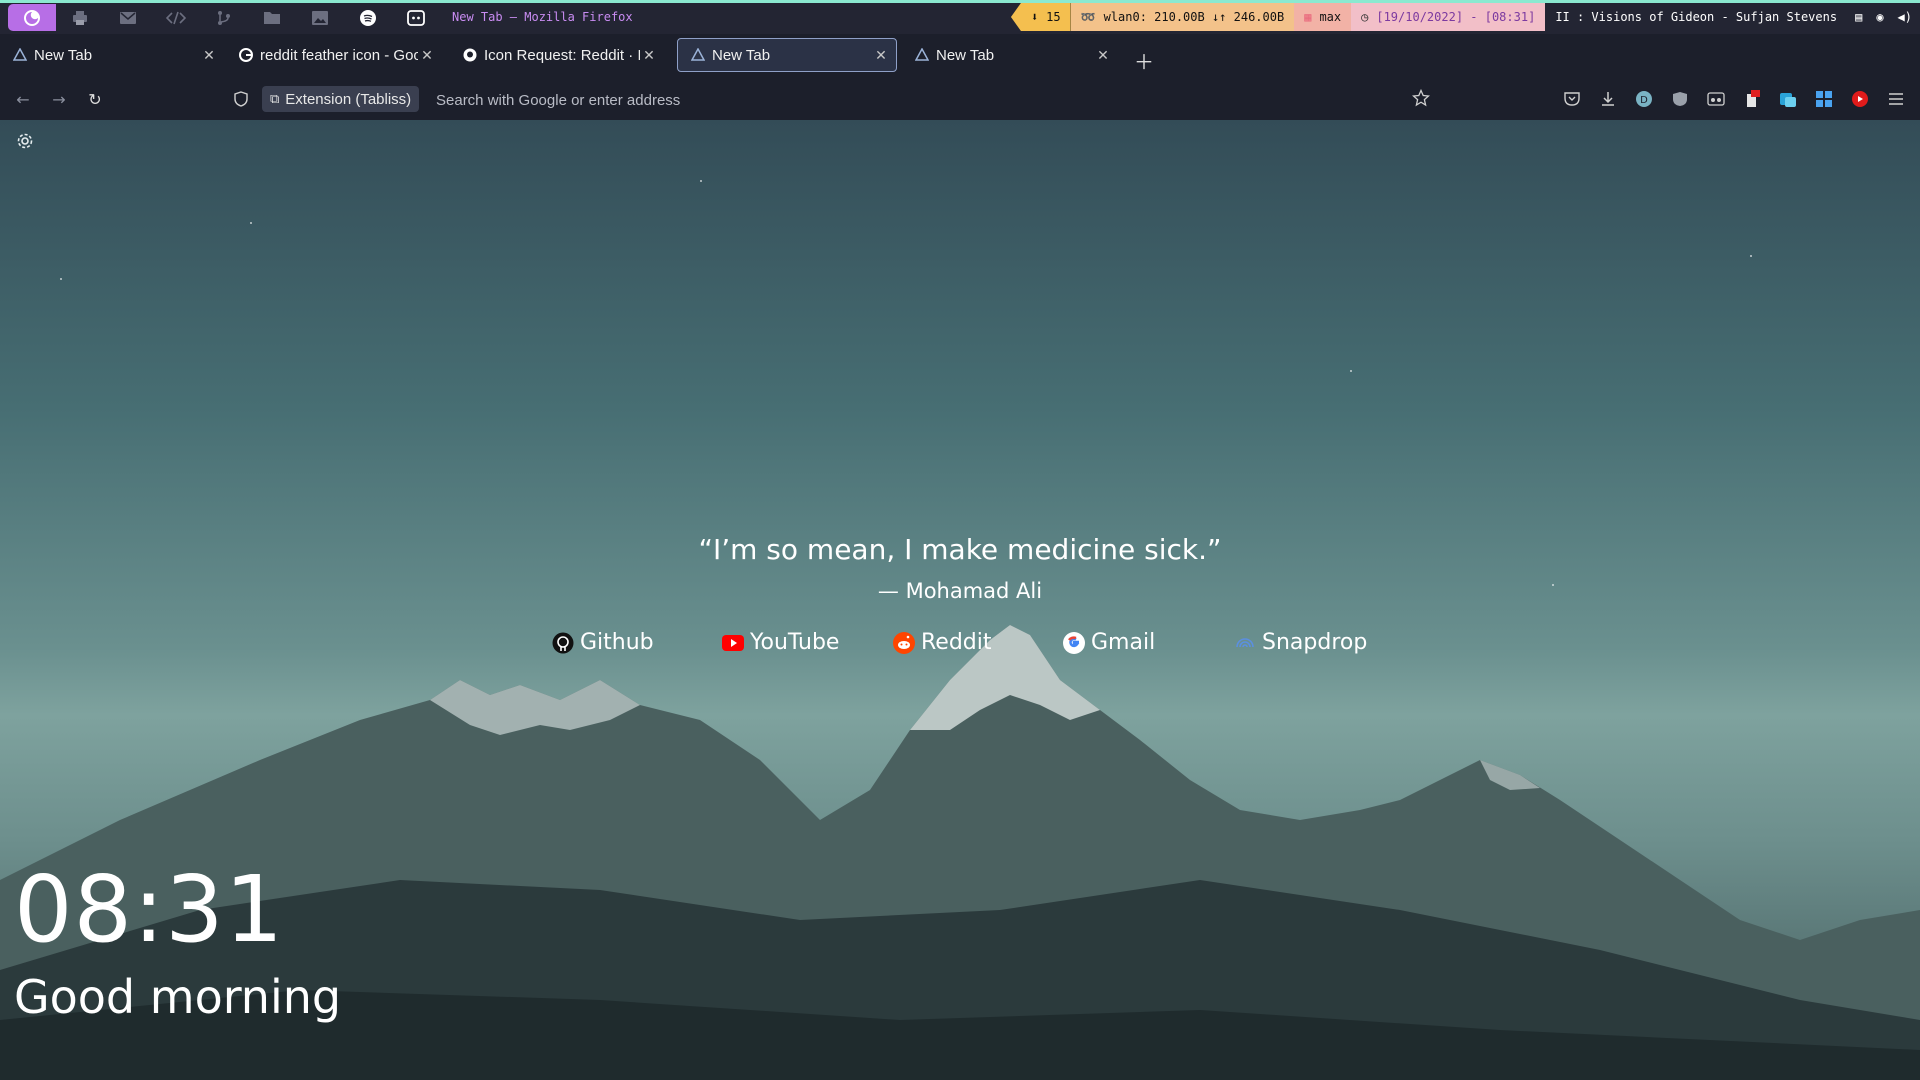 The width and height of the screenshot is (1920, 1080). I want to click on clipboard-icon: ▤, so click(1858, 17).